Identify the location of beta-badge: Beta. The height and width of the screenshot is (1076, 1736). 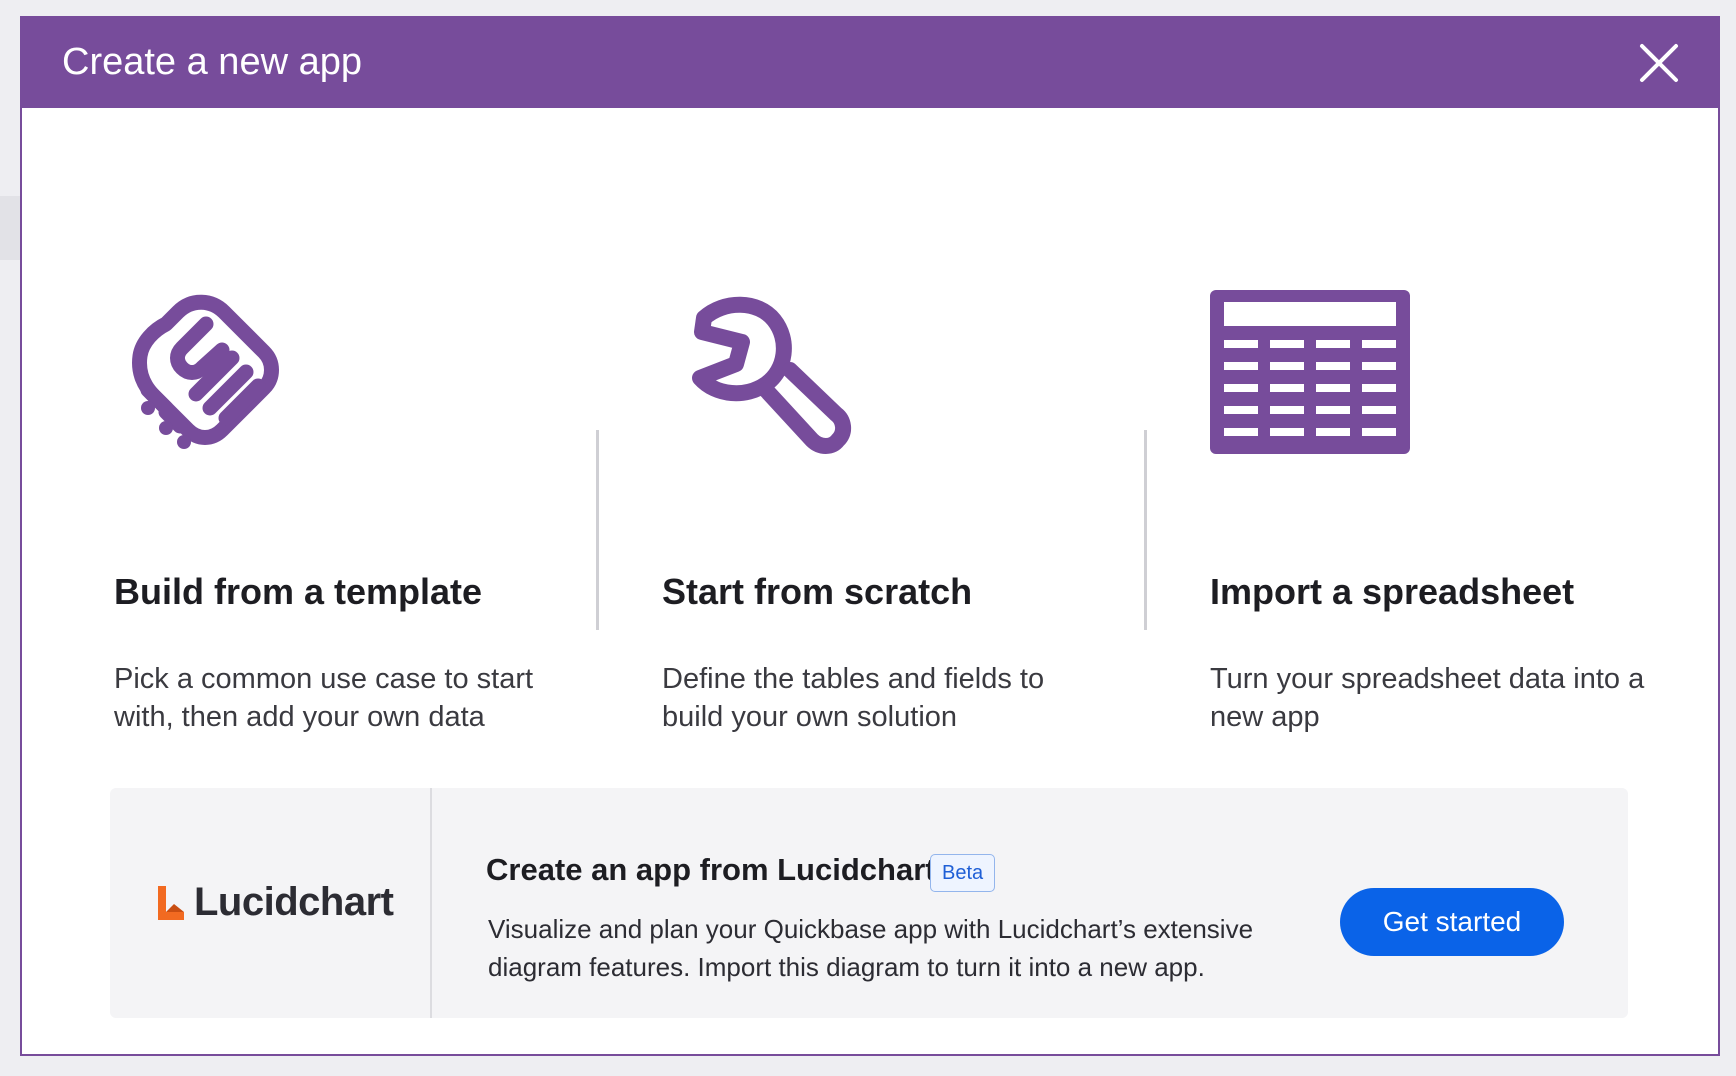
(963, 873).